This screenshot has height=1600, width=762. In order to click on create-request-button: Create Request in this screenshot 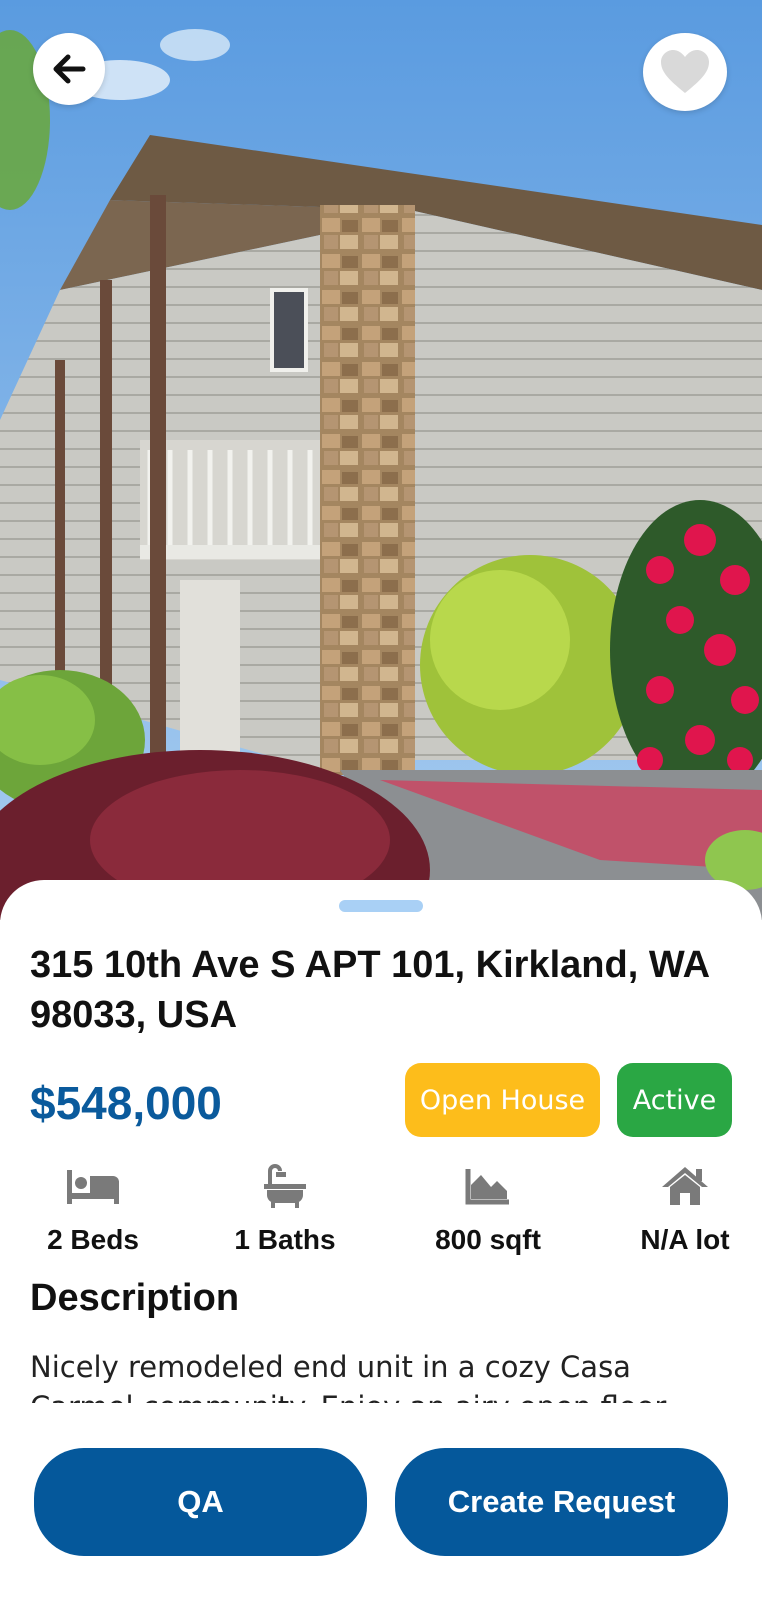, I will do `click(561, 1502)`.